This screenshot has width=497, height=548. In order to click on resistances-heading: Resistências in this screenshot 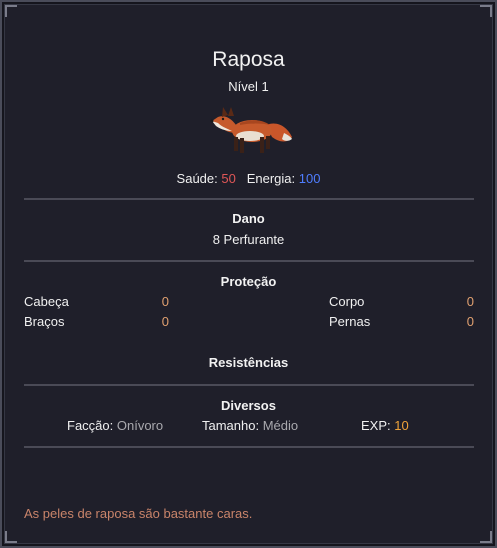, I will do `click(248, 362)`.